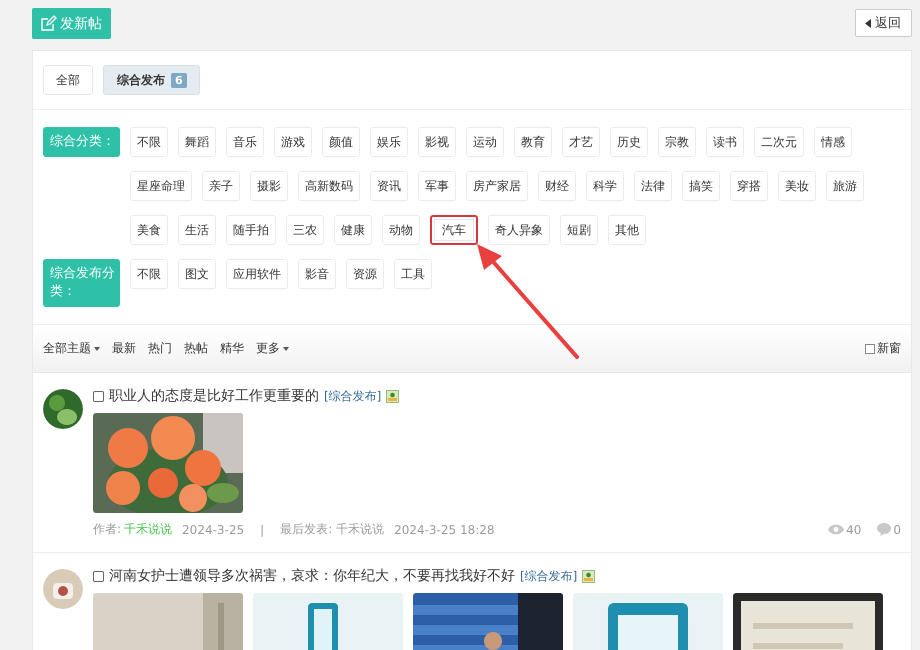  Describe the element at coordinates (48, 23) in the screenshot. I see `edit-icon` at that location.